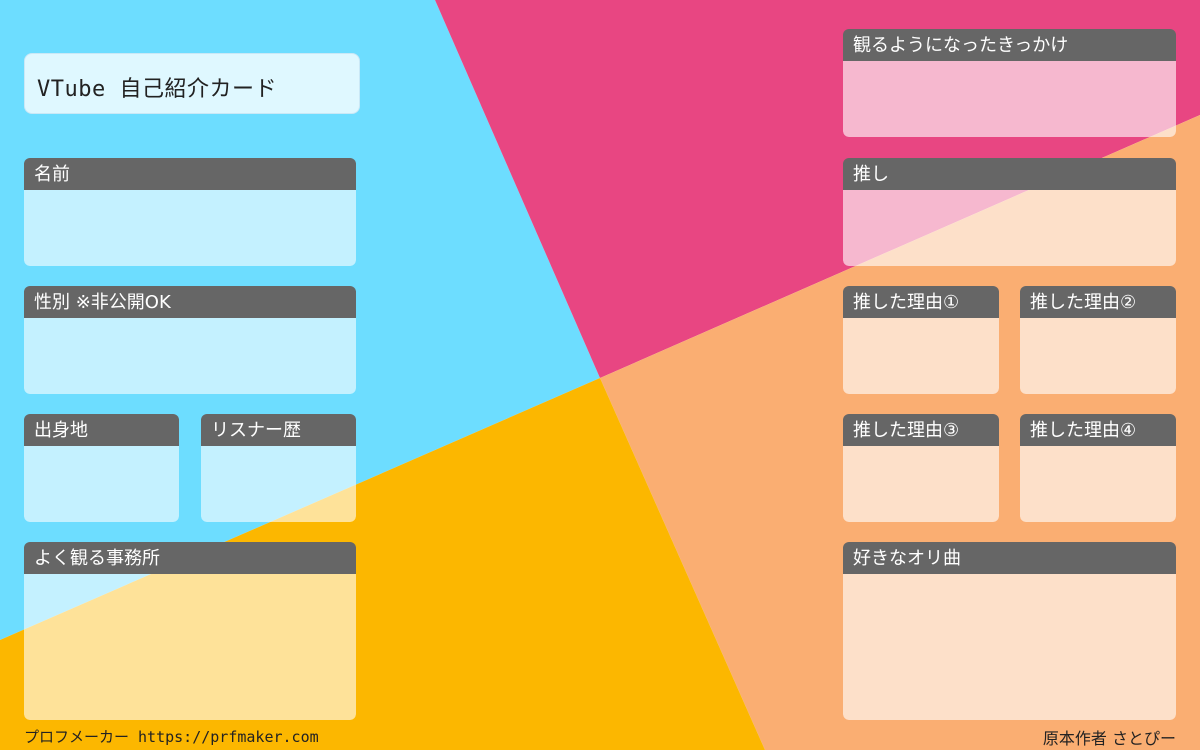 The width and height of the screenshot is (1200, 750). What do you see at coordinates (1009, 558) in the screenshot?
I see `field-favorite-song-label: 好きなオリ曲` at bounding box center [1009, 558].